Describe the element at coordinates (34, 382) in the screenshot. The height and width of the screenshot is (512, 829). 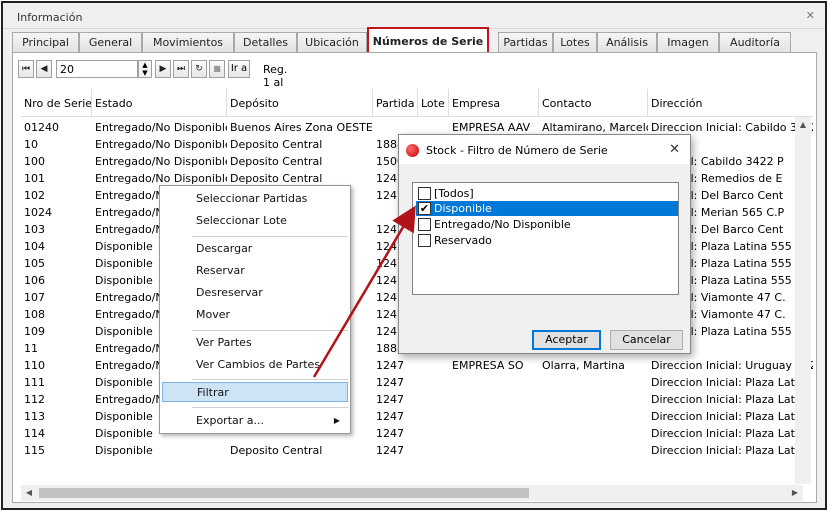
I see `table-cell: 111` at that location.